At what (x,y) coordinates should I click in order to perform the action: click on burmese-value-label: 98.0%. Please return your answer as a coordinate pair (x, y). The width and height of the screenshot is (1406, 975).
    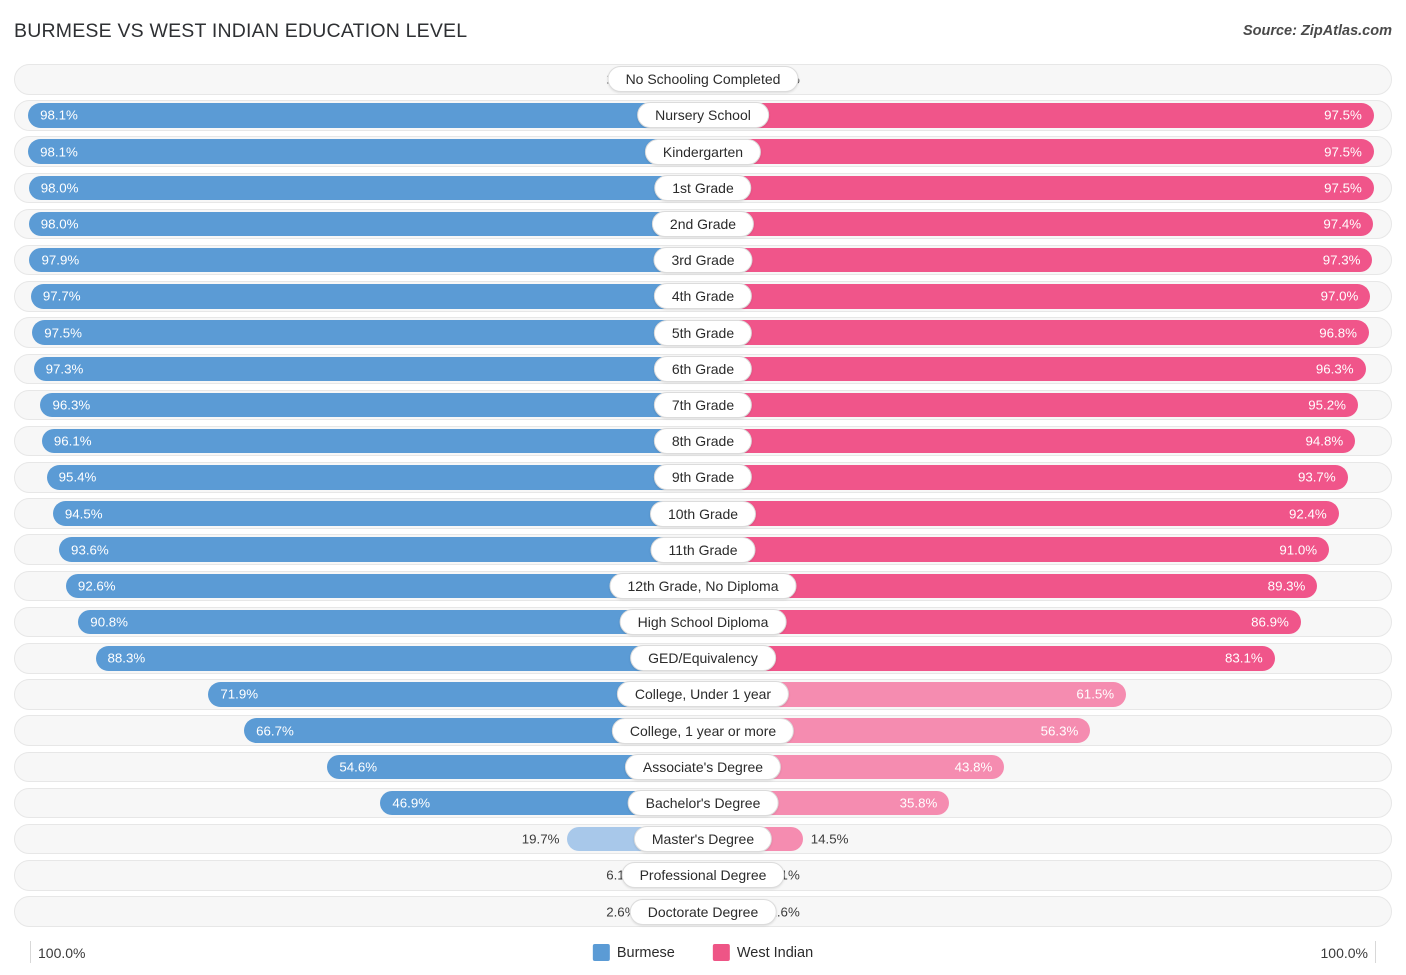
    Looking at the image, I should click on (59, 188).